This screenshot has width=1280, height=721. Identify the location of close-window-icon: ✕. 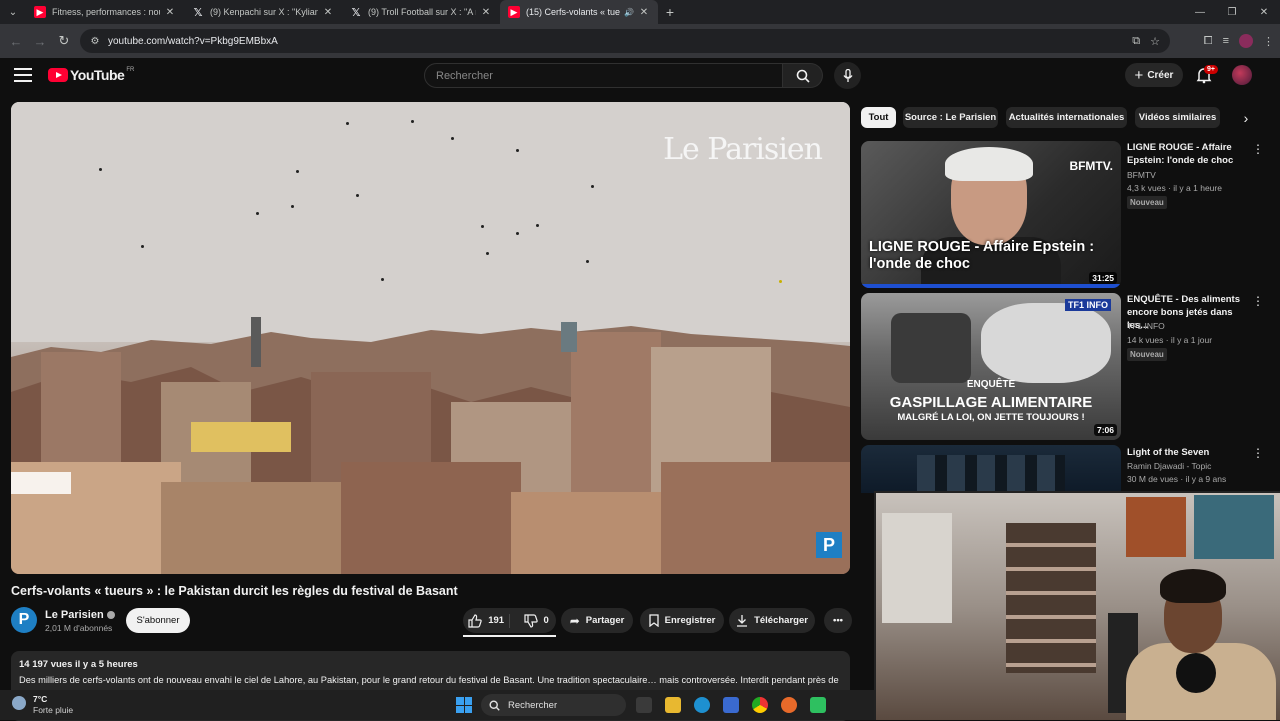
(1264, 12).